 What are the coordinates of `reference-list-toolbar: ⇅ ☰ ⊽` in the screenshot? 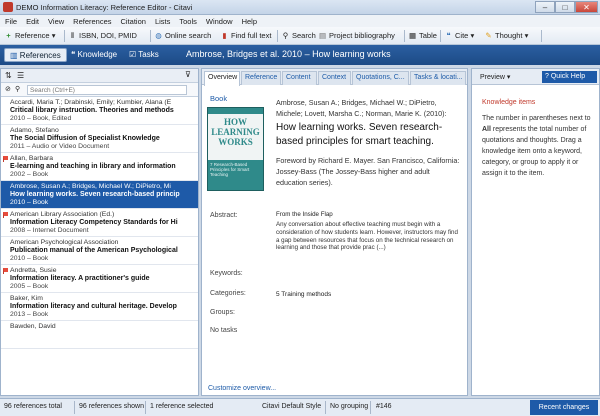 It's located at (99, 76).